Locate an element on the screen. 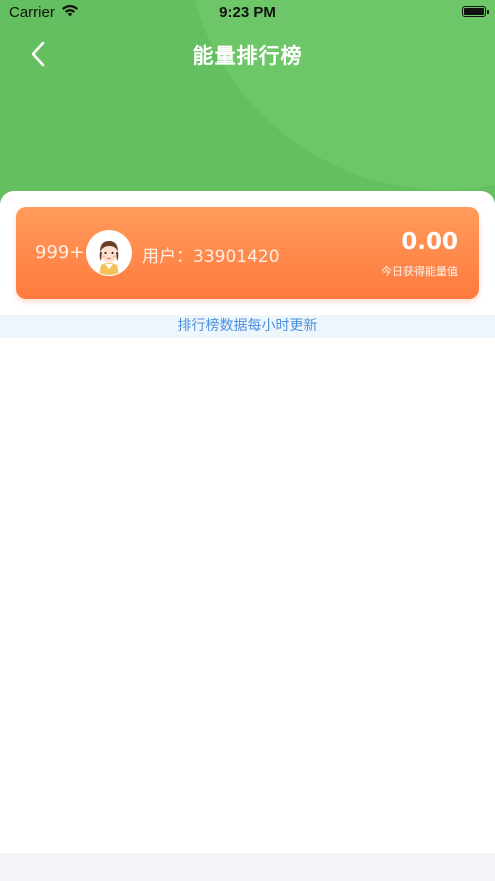 The width and height of the screenshot is (495, 881). bottom-strip is located at coordinates (247, 867).